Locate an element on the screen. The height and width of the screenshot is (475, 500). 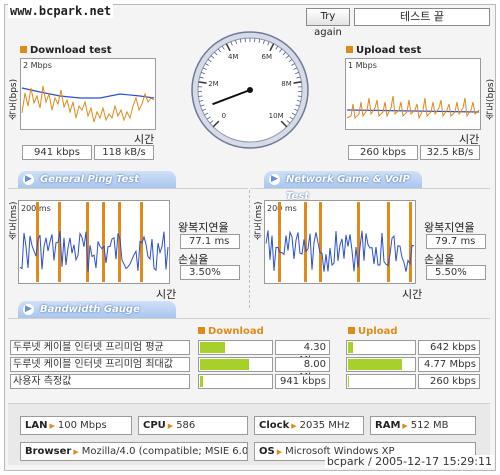
upload-kbps: 260 kbps is located at coordinates (383, 152).